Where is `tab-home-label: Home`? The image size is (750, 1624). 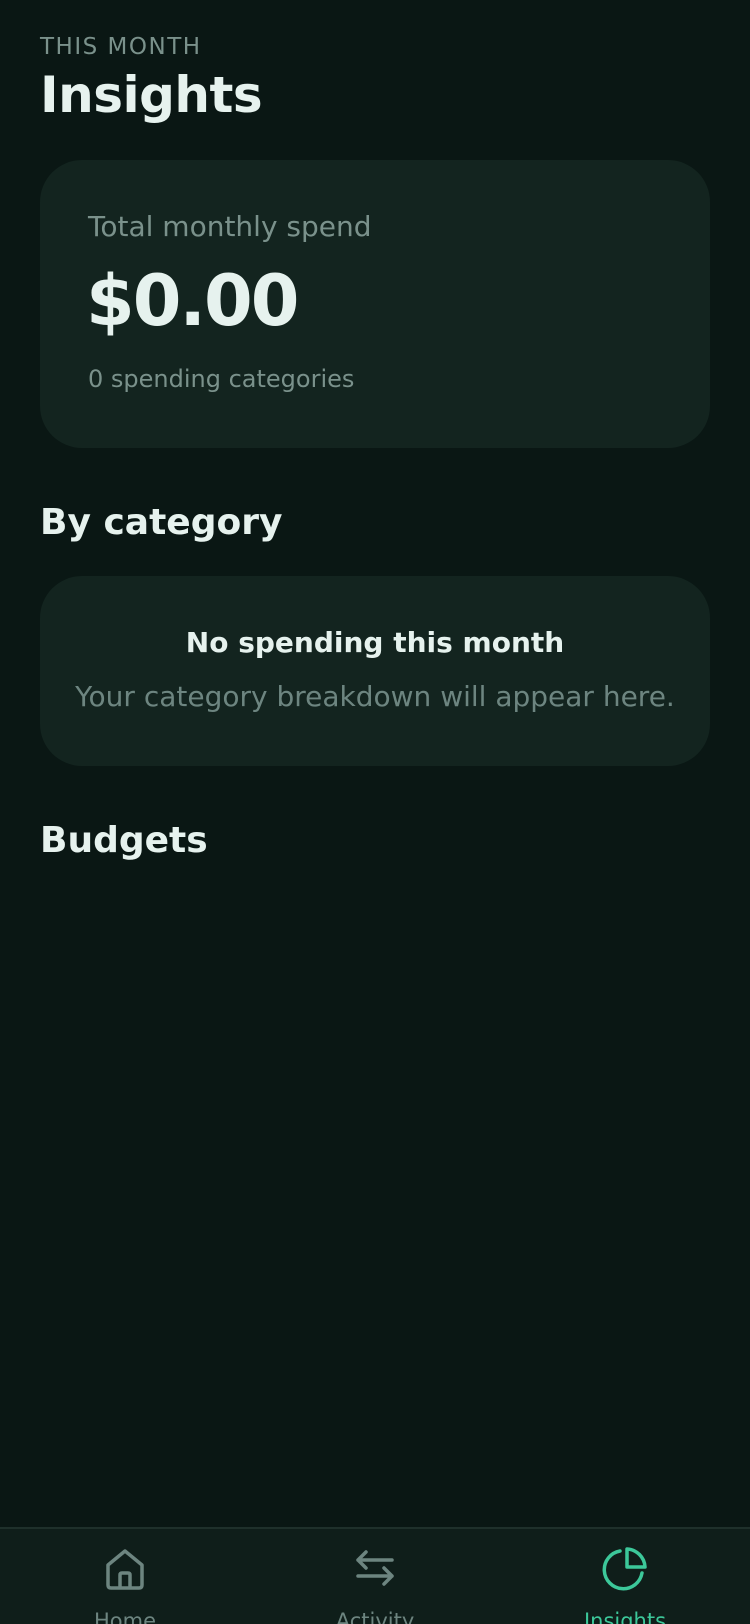 tab-home-label: Home is located at coordinates (124, 1616).